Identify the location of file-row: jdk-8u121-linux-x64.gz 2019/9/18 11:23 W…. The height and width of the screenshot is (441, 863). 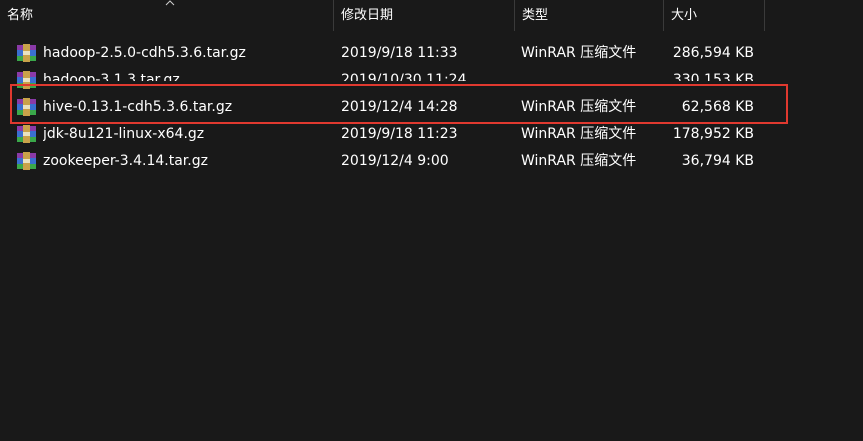
(431, 134).